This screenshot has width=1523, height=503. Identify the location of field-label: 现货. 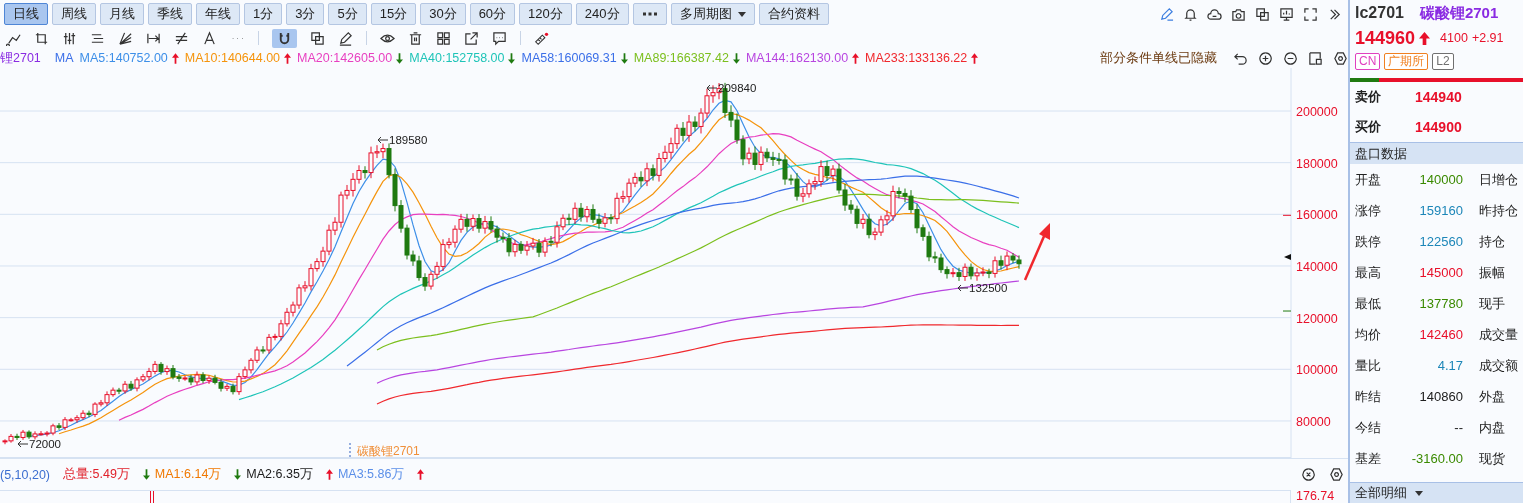
(1492, 458).